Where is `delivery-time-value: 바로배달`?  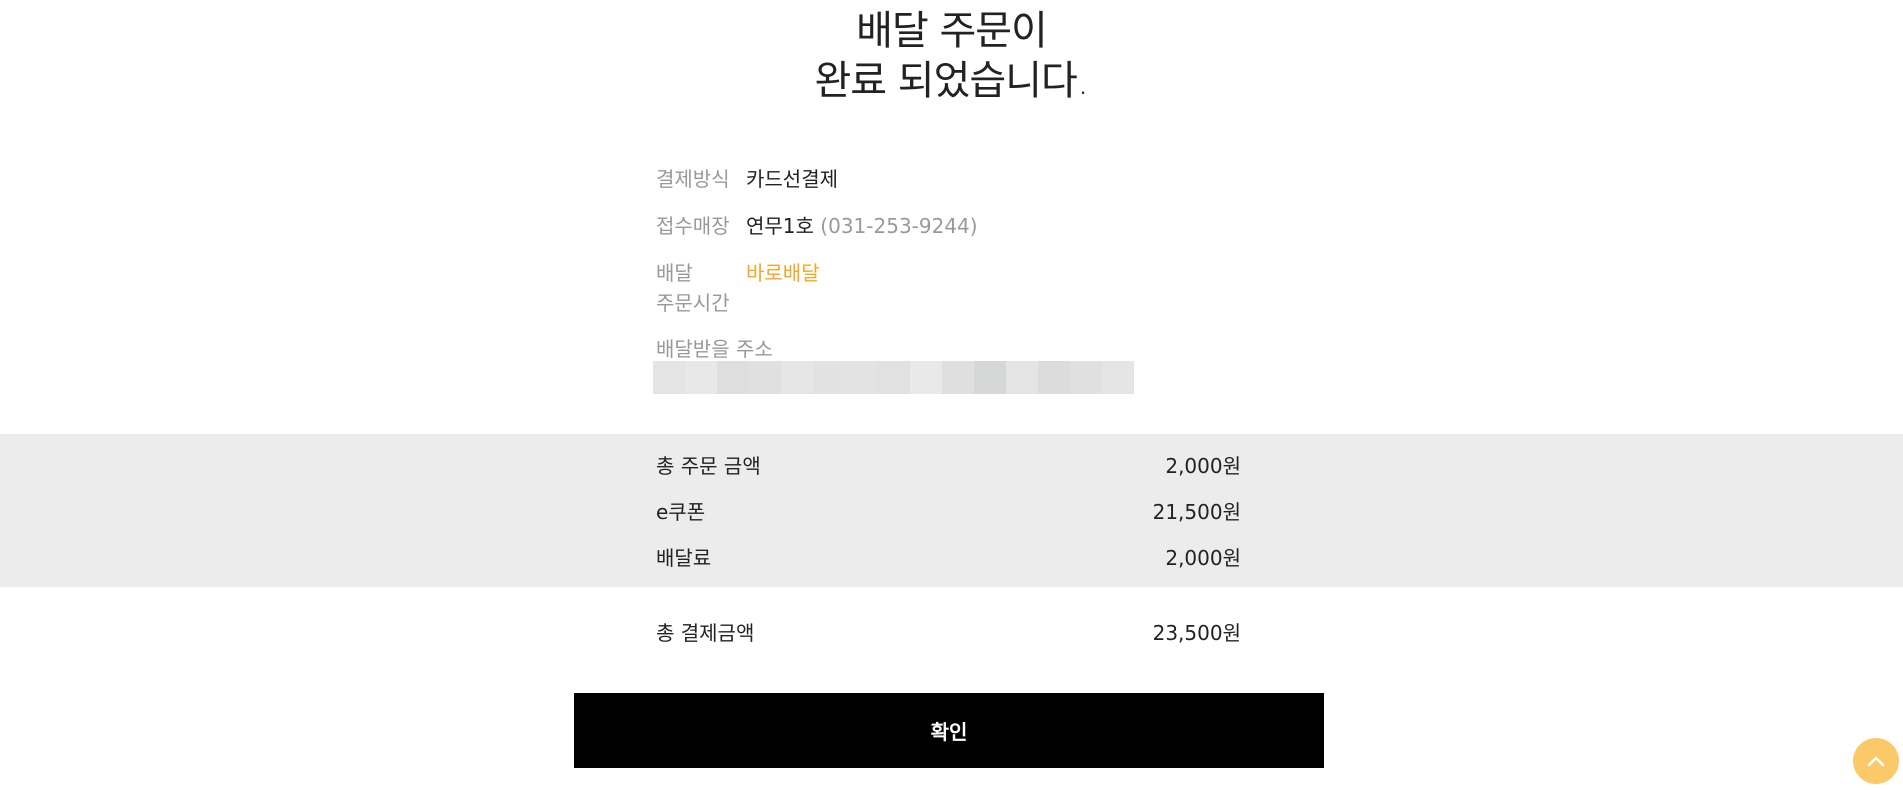 delivery-time-value: 바로배달 is located at coordinates (783, 273).